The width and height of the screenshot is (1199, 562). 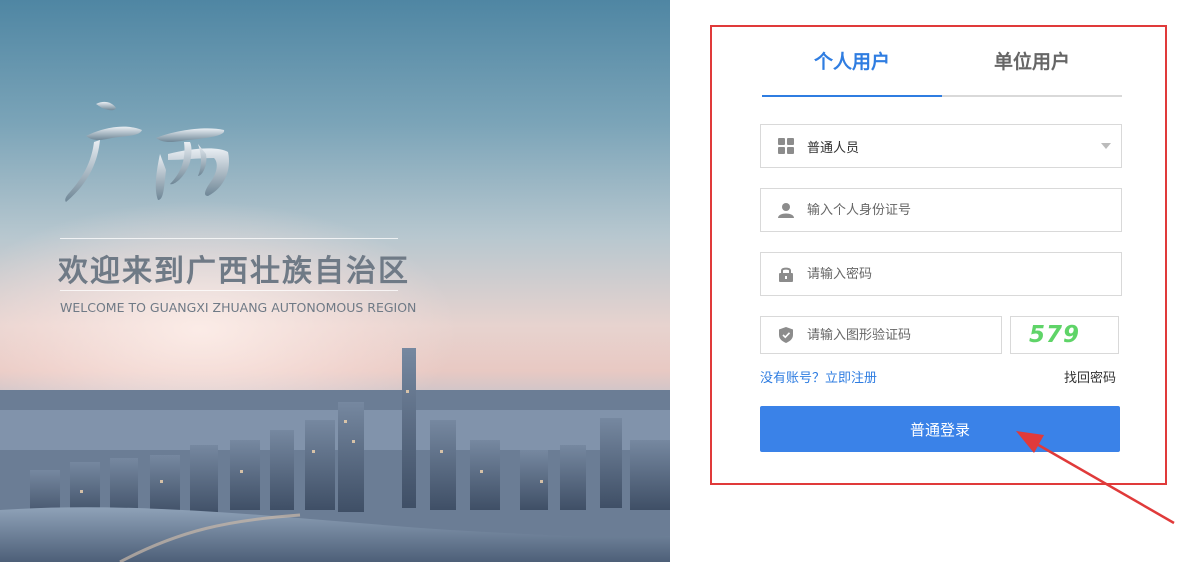 What do you see at coordinates (786, 146) in the screenshot?
I see `grid-icon` at bounding box center [786, 146].